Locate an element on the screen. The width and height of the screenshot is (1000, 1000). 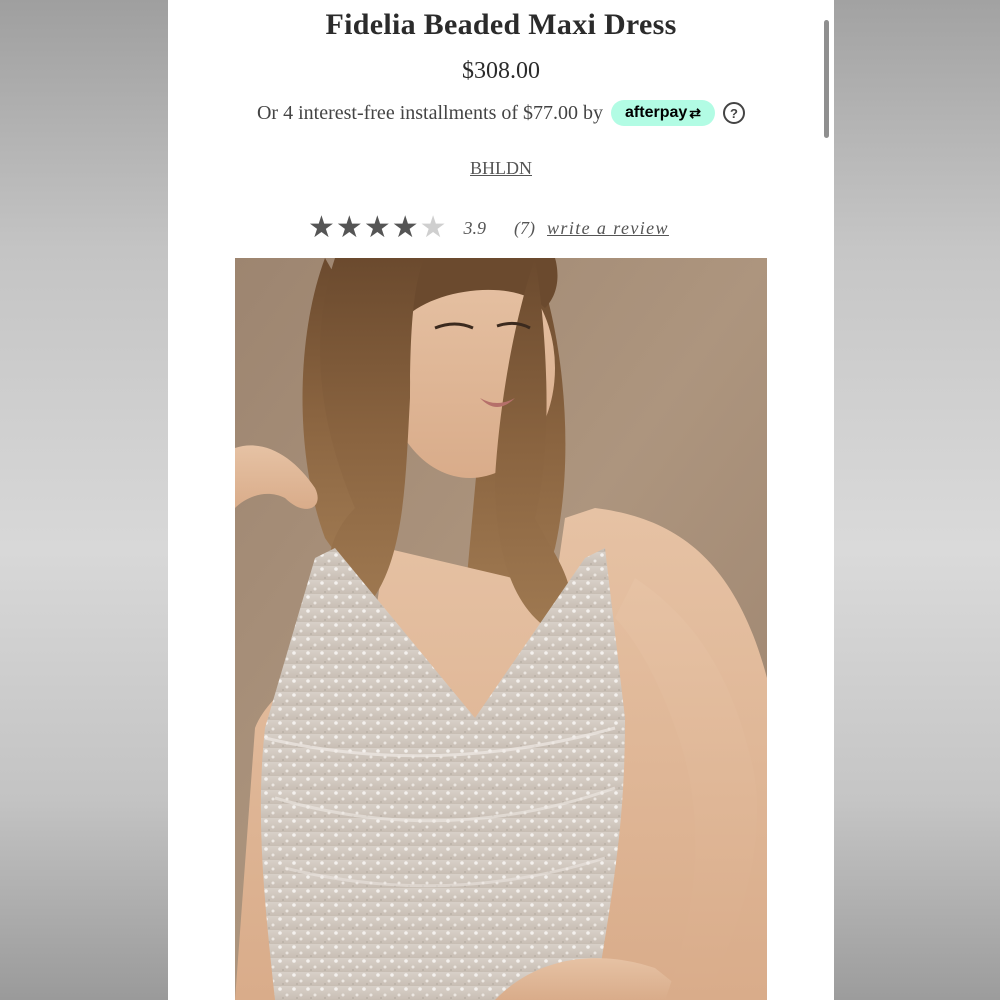
star-rating: ★ ★ ★ ★ ★ is located at coordinates (378, 228).